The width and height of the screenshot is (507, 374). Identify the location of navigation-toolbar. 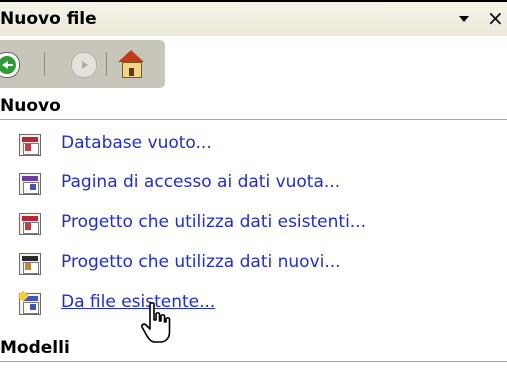
(82, 64).